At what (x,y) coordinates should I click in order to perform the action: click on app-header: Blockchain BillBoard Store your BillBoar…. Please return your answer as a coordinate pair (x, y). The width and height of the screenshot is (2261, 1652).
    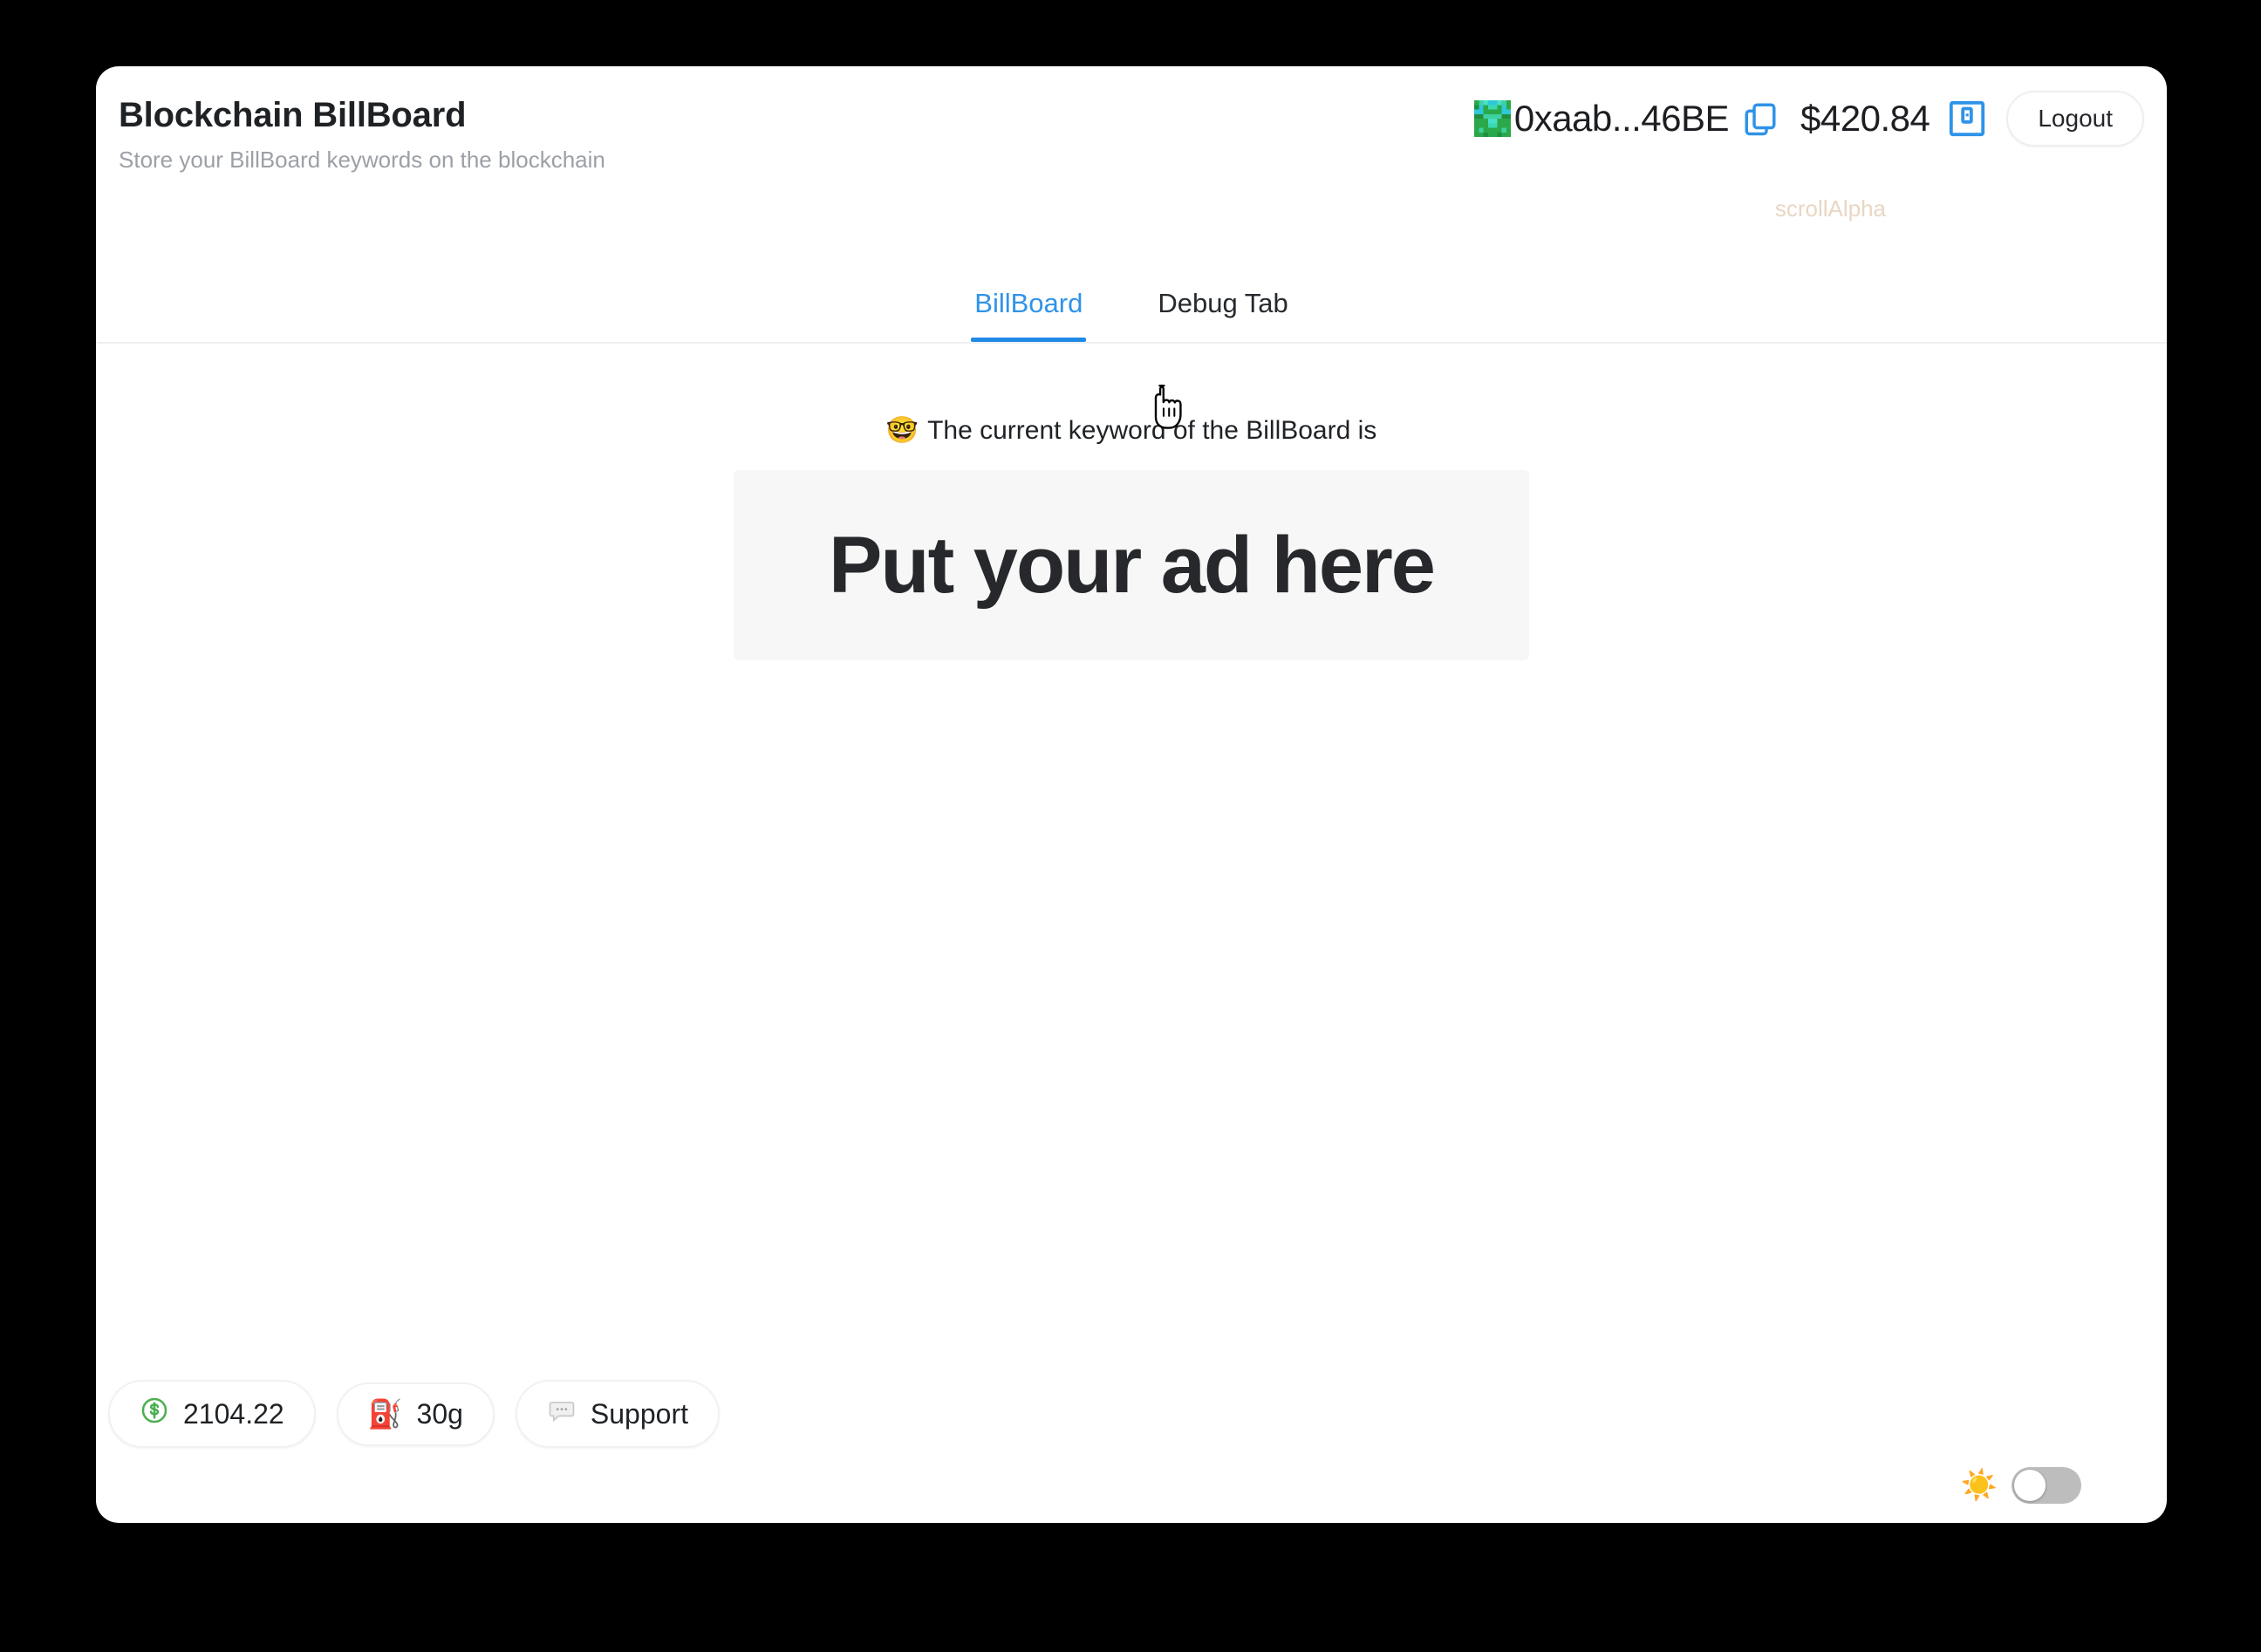
    Looking at the image, I should click on (1131, 149).